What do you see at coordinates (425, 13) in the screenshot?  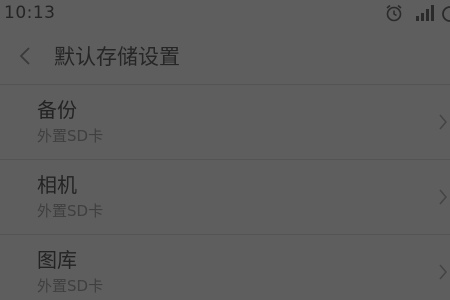 I see `signal-icon` at bounding box center [425, 13].